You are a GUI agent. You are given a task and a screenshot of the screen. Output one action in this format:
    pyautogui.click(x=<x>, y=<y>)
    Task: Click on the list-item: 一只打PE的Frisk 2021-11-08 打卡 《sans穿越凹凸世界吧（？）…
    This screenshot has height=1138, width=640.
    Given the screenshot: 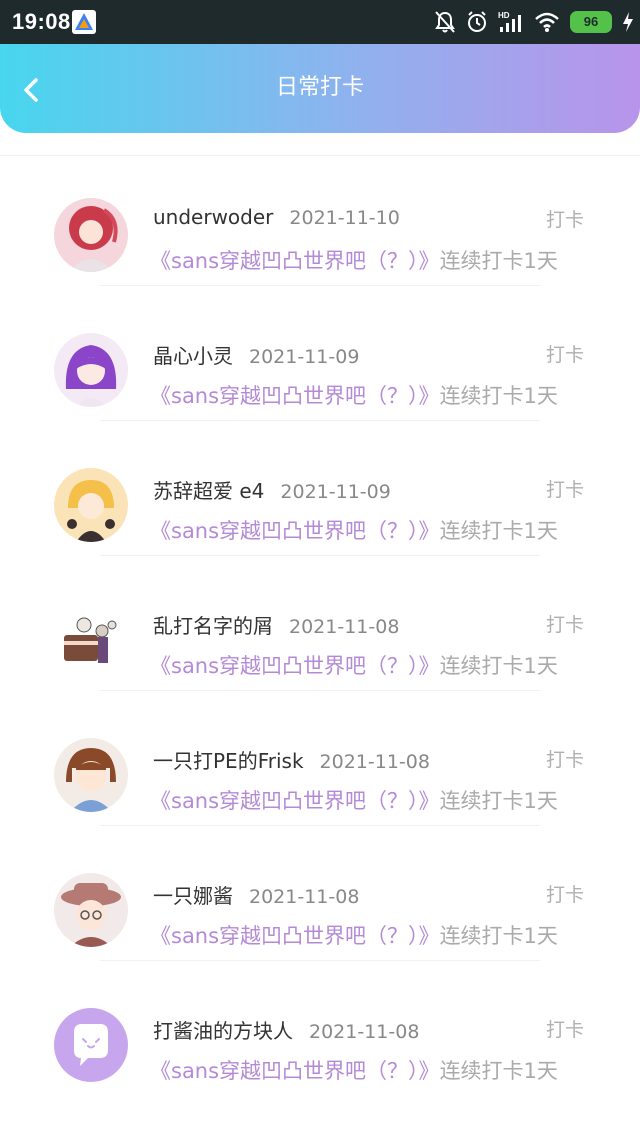 What is the action you would take?
    pyautogui.click(x=320, y=757)
    